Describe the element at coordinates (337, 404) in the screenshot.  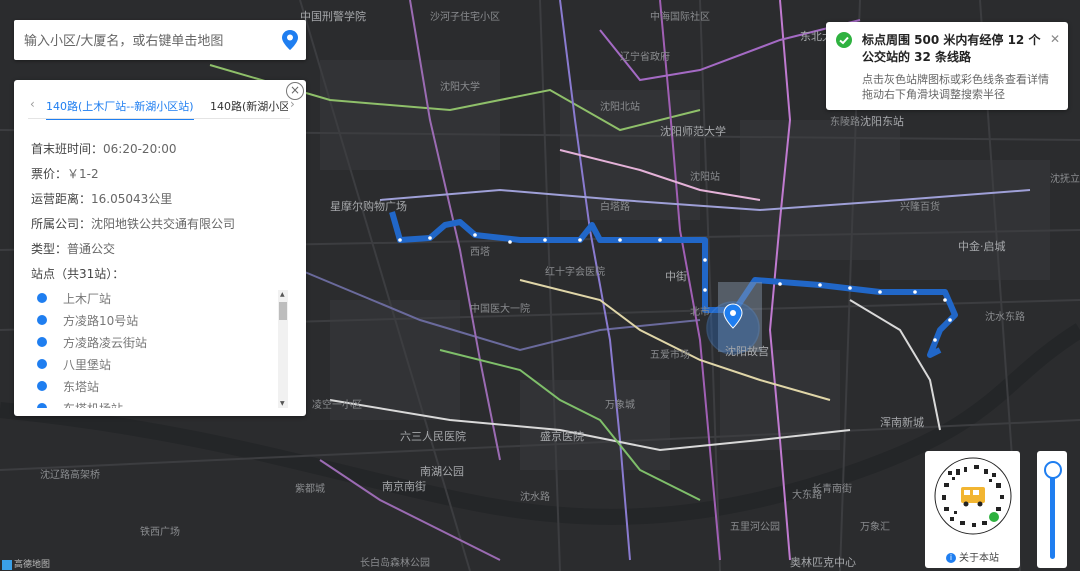
I see `map-place-label: 凌空一小区` at that location.